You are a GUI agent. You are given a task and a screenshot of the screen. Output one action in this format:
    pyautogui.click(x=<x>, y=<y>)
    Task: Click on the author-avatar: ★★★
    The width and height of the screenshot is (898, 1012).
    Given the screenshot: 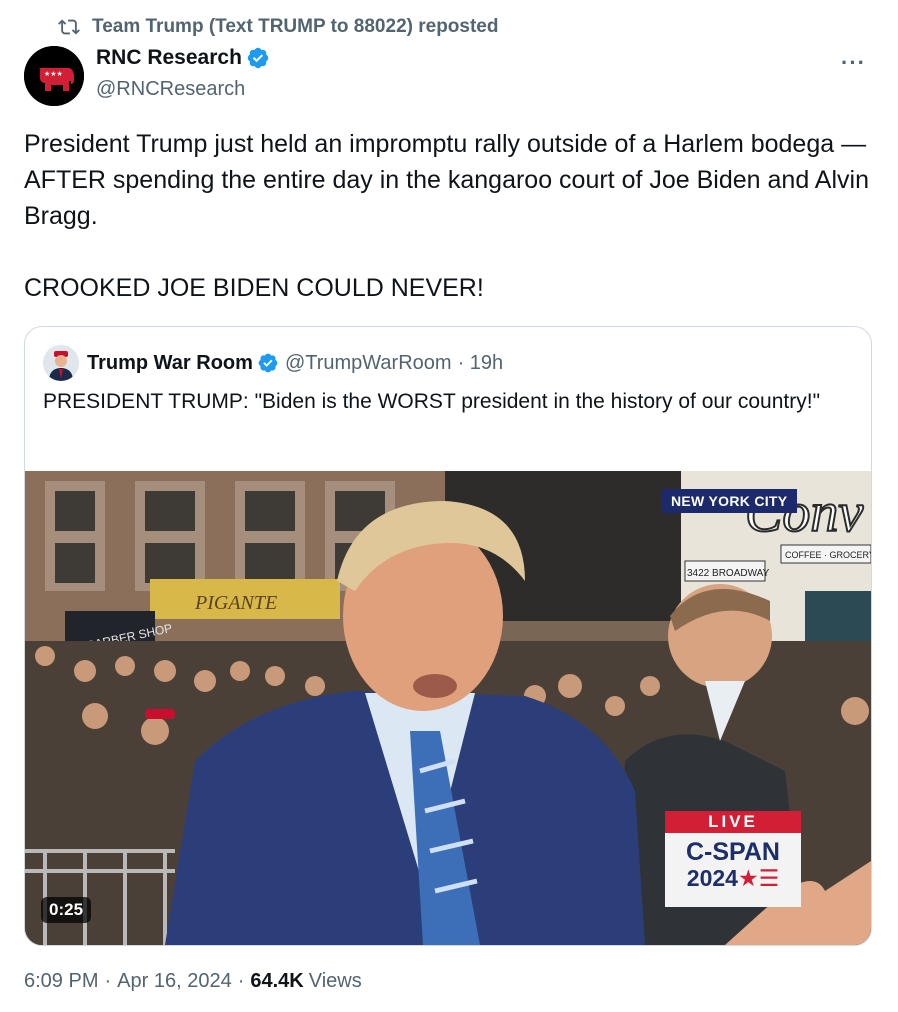 What is the action you would take?
    pyautogui.click(x=54, y=76)
    